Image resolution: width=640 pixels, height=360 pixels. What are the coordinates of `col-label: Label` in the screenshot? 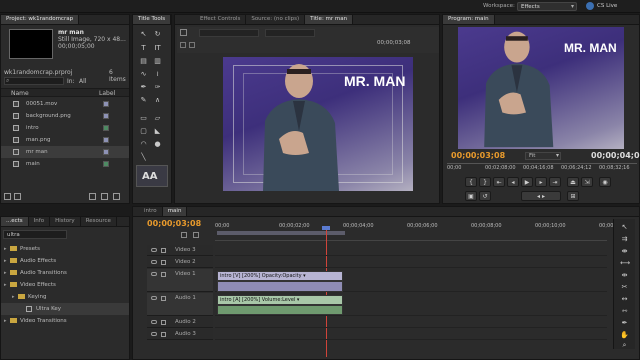 It's located at (107, 93).